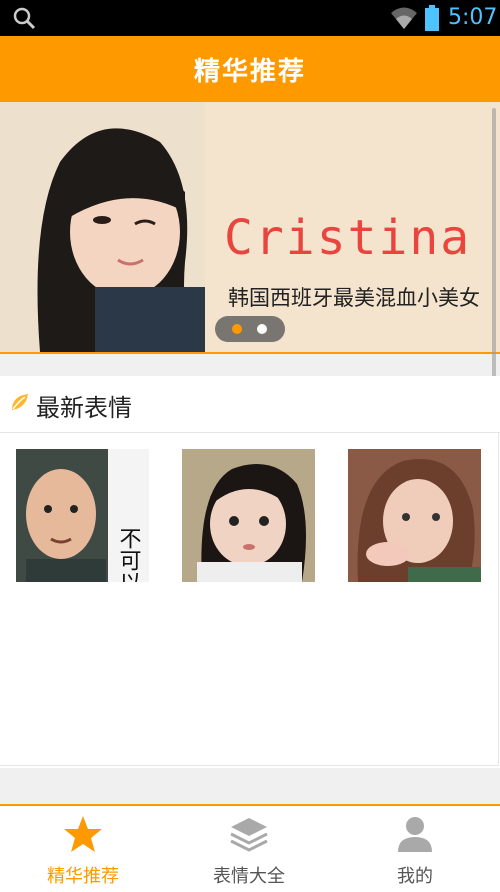 Image resolution: width=500 pixels, height=892 pixels. Describe the element at coordinates (348, 238) in the screenshot. I see `banner-name: Cristina` at that location.